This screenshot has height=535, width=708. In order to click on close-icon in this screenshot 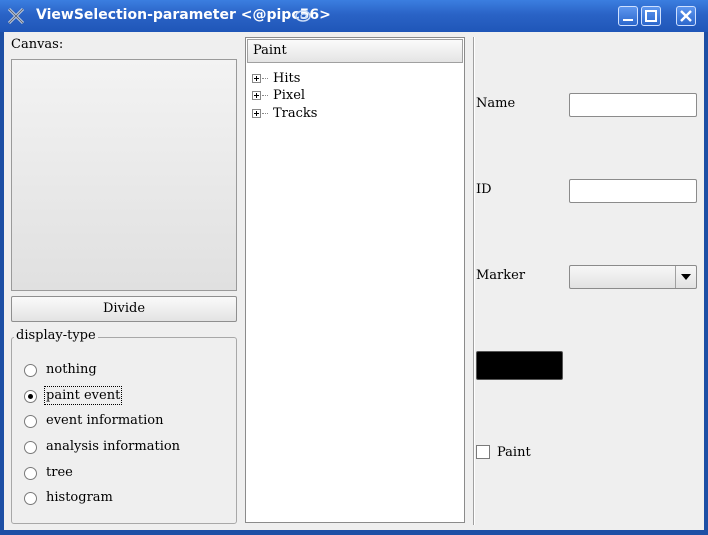, I will do `click(686, 16)`.